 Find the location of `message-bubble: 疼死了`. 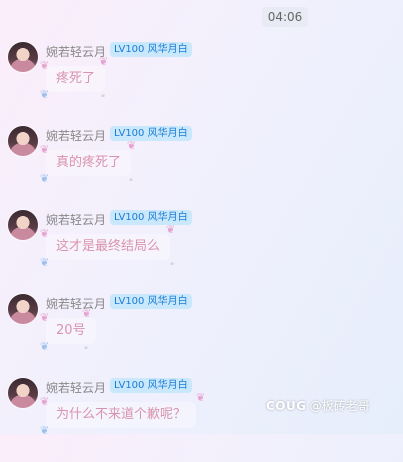

message-bubble: 疼死了 is located at coordinates (76, 79).